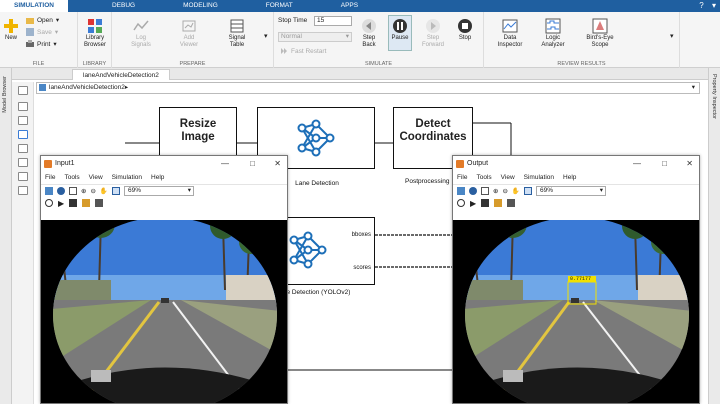 The width and height of the screenshot is (720, 404). Describe the element at coordinates (279, 6) in the screenshot. I see `tab-format: FORMAT` at that location.